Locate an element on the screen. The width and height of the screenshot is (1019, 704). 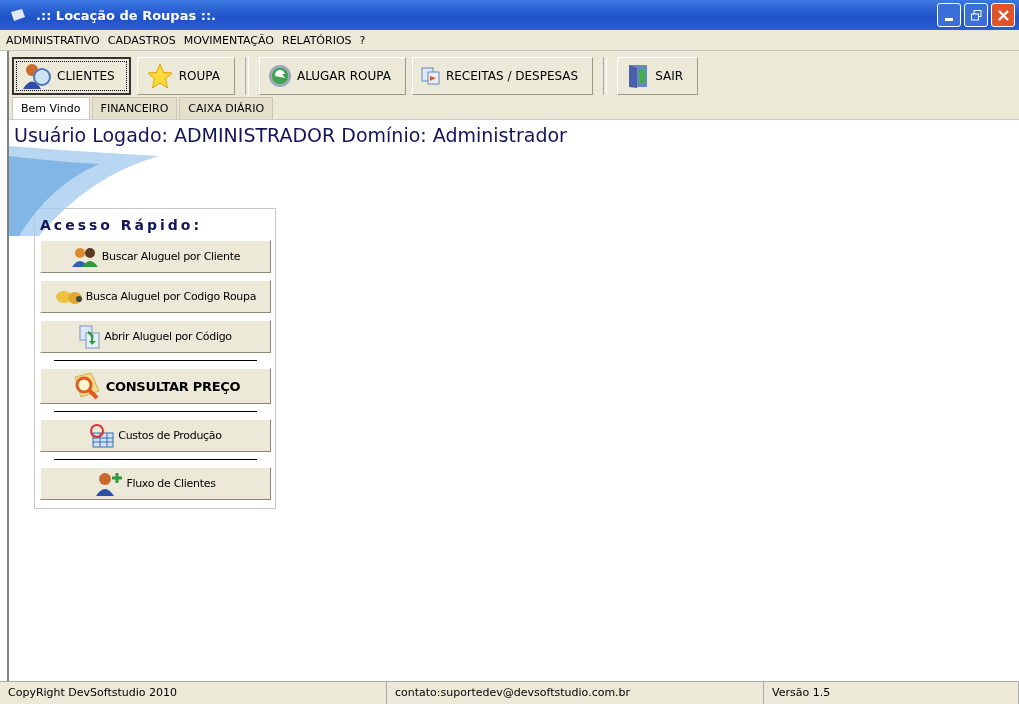
people-icon is located at coordinates (84, 256).